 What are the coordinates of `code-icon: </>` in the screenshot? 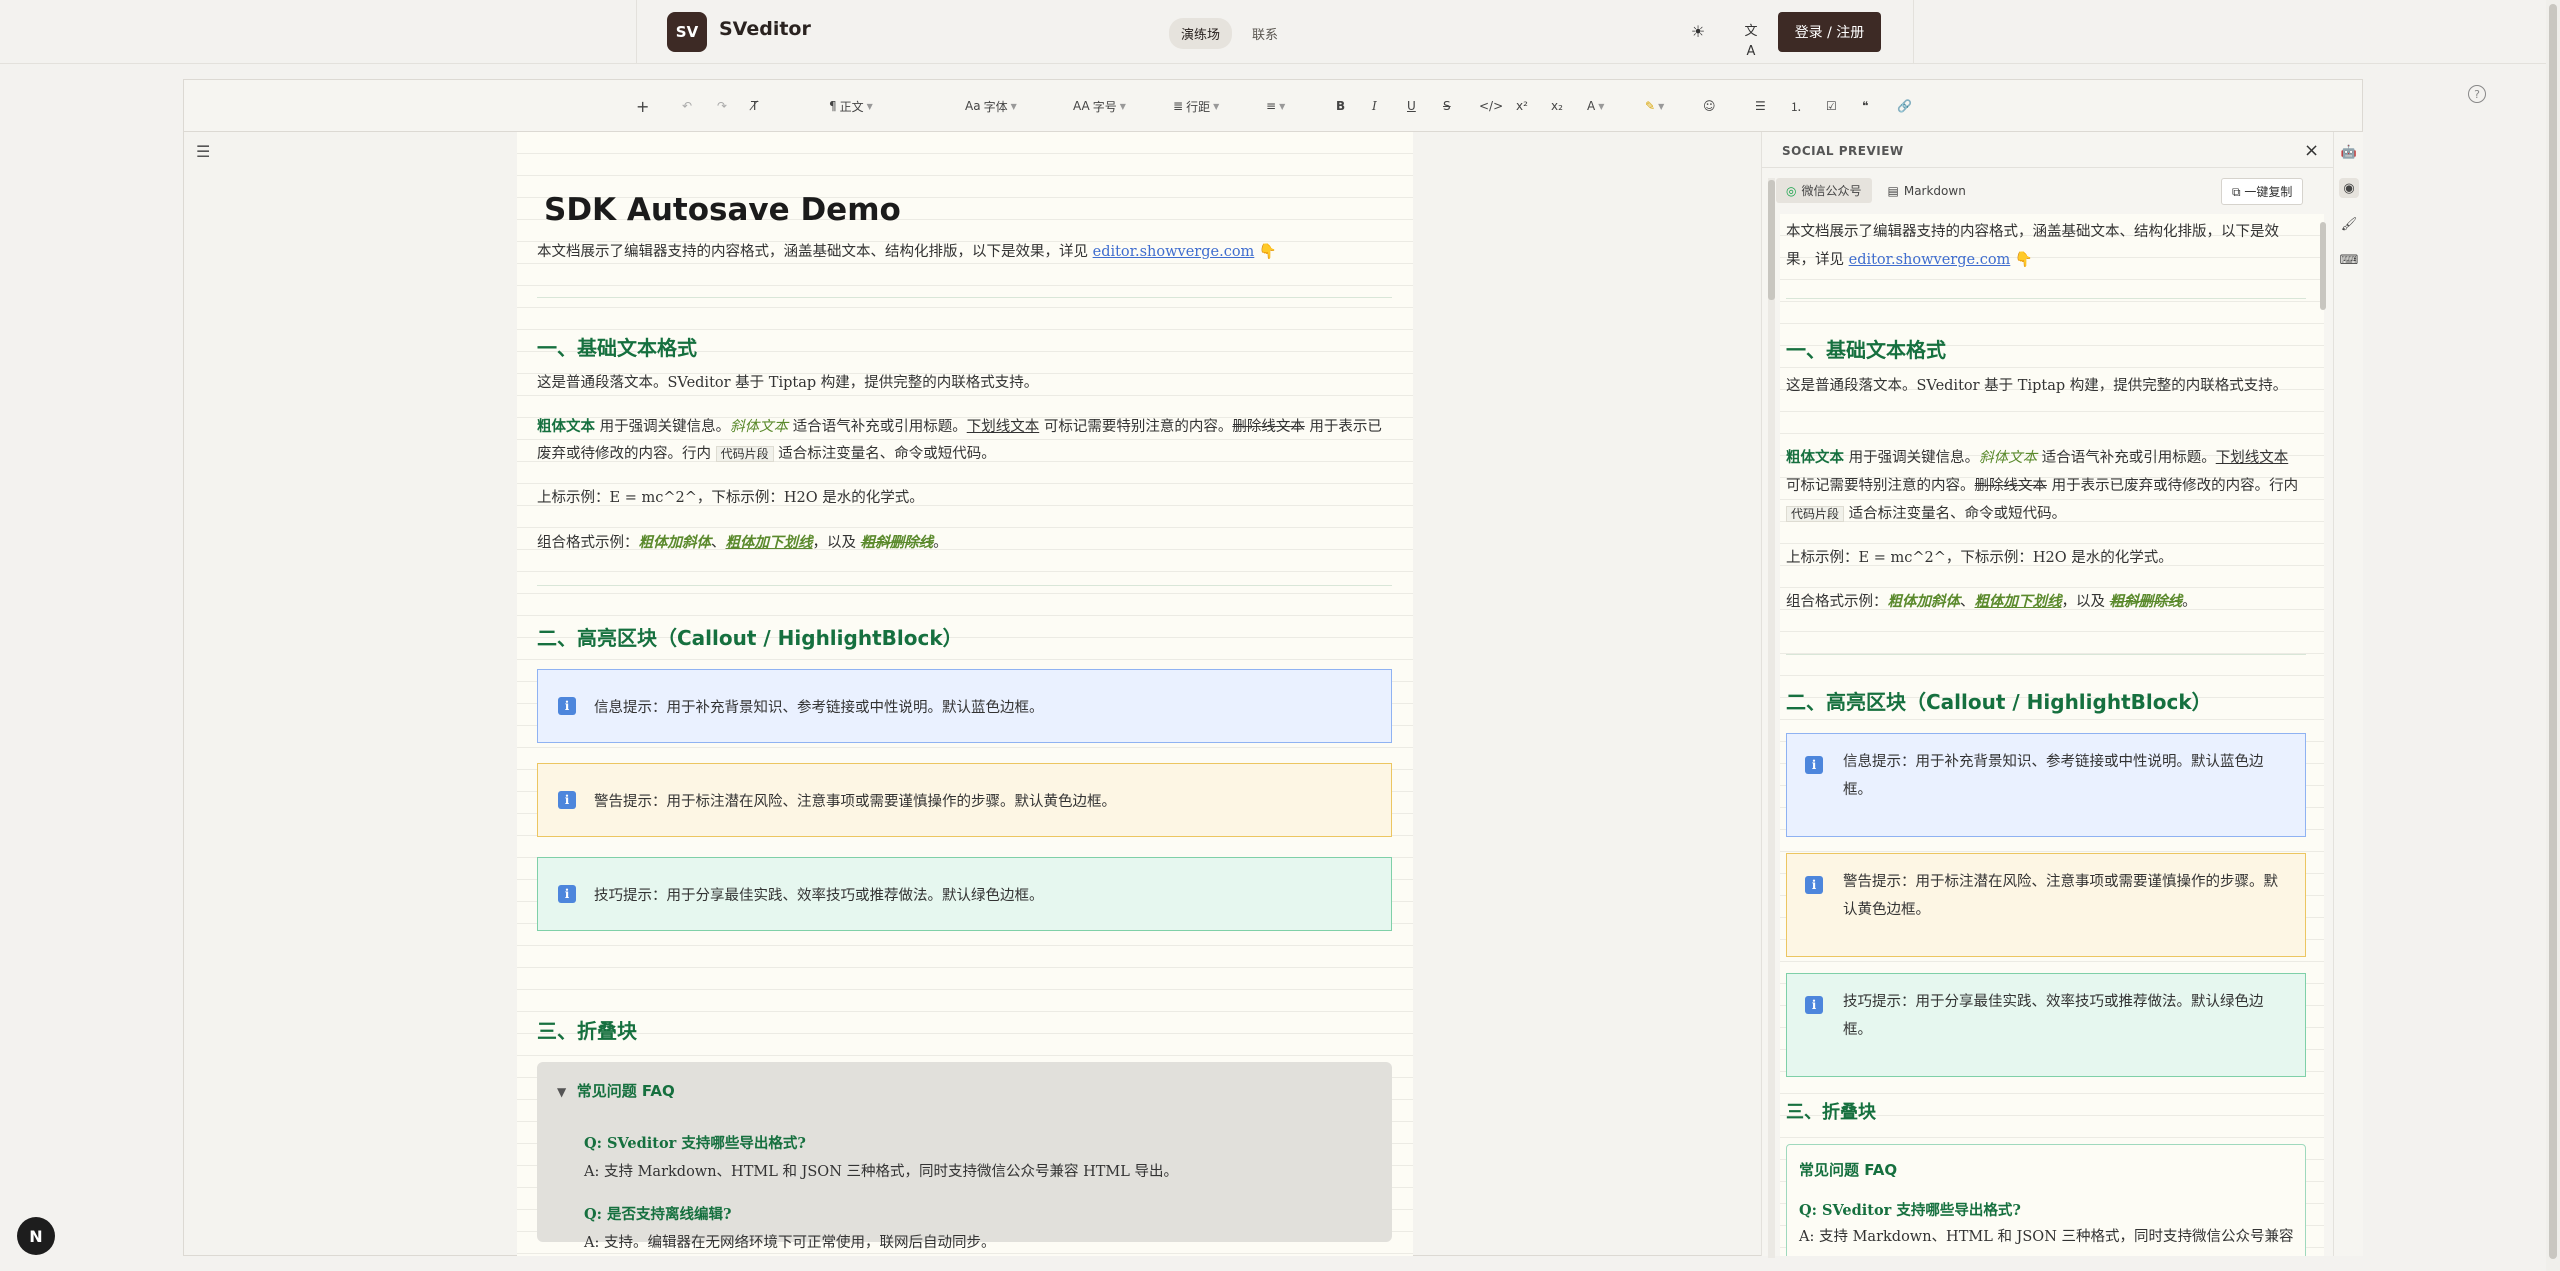 It's located at (1491, 106).